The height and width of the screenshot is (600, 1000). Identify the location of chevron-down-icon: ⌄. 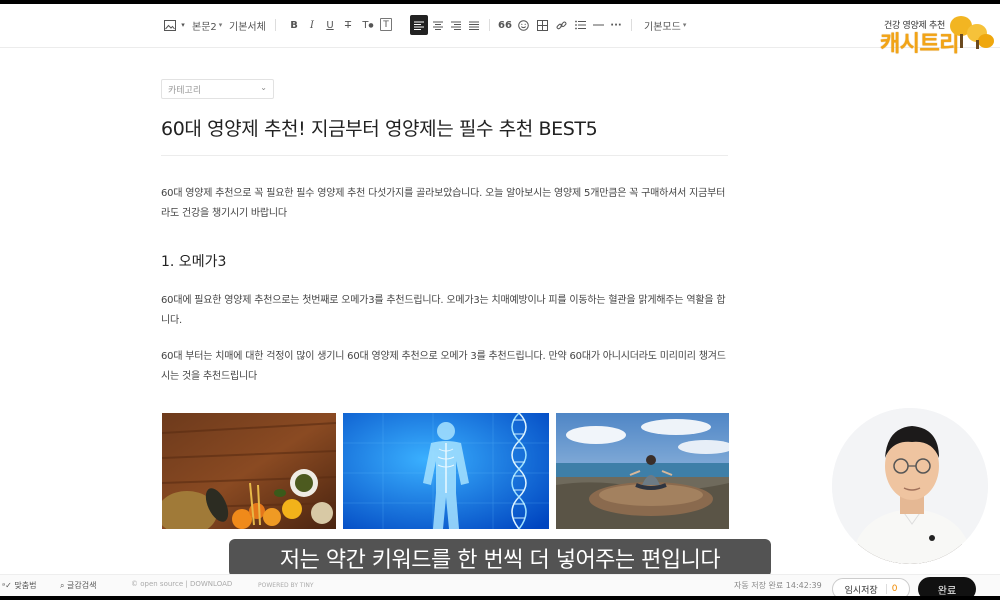
(263, 87).